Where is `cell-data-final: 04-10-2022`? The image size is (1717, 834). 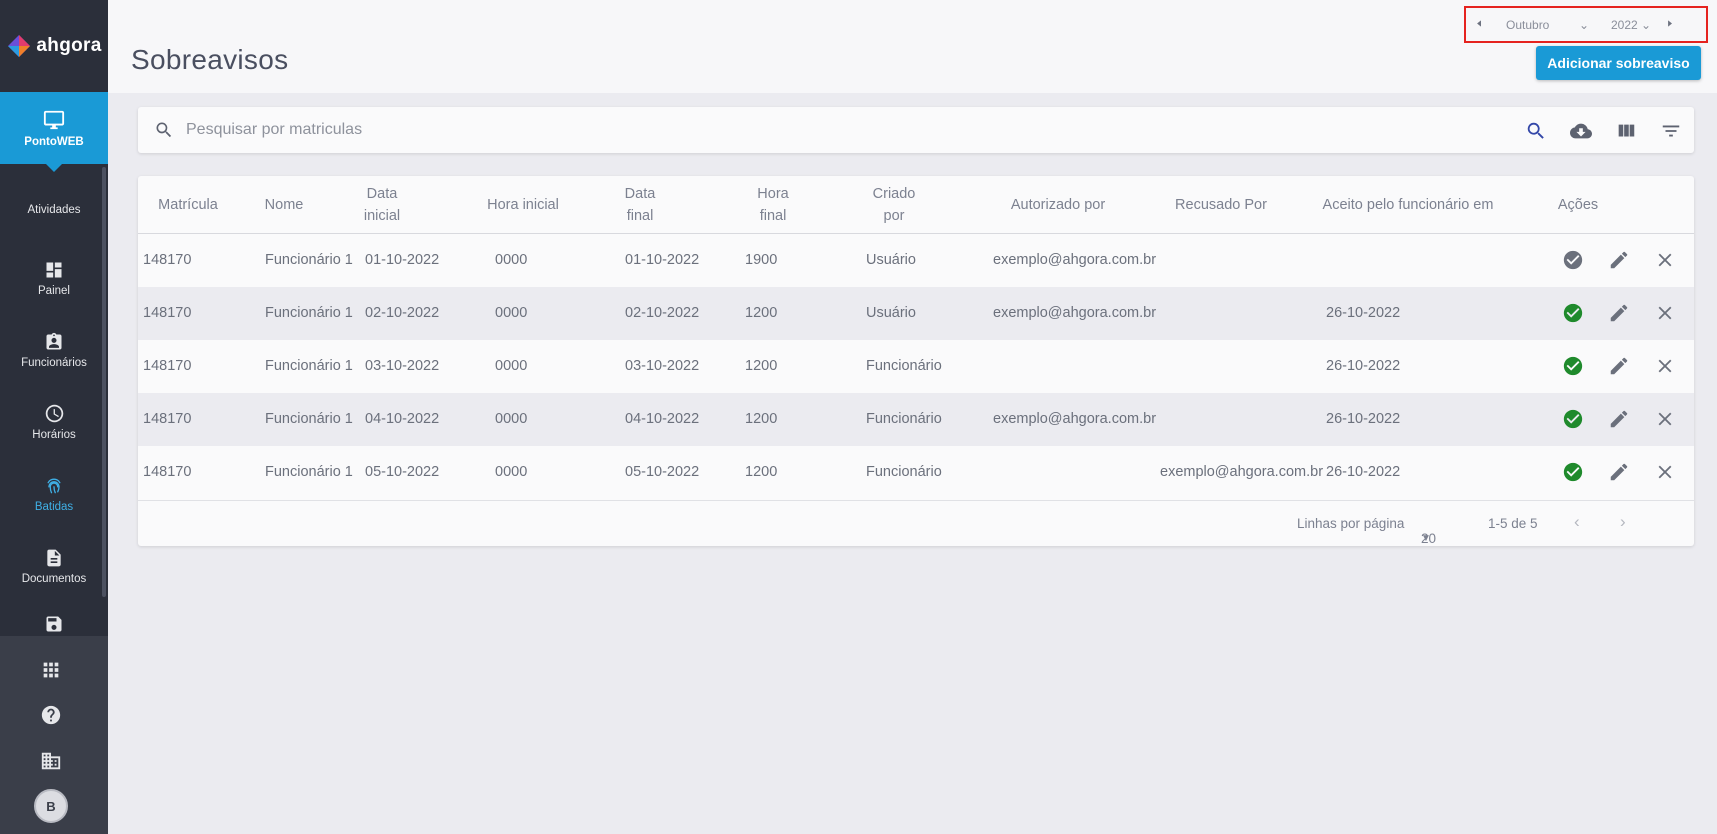 cell-data-final: 04-10-2022 is located at coordinates (662, 419).